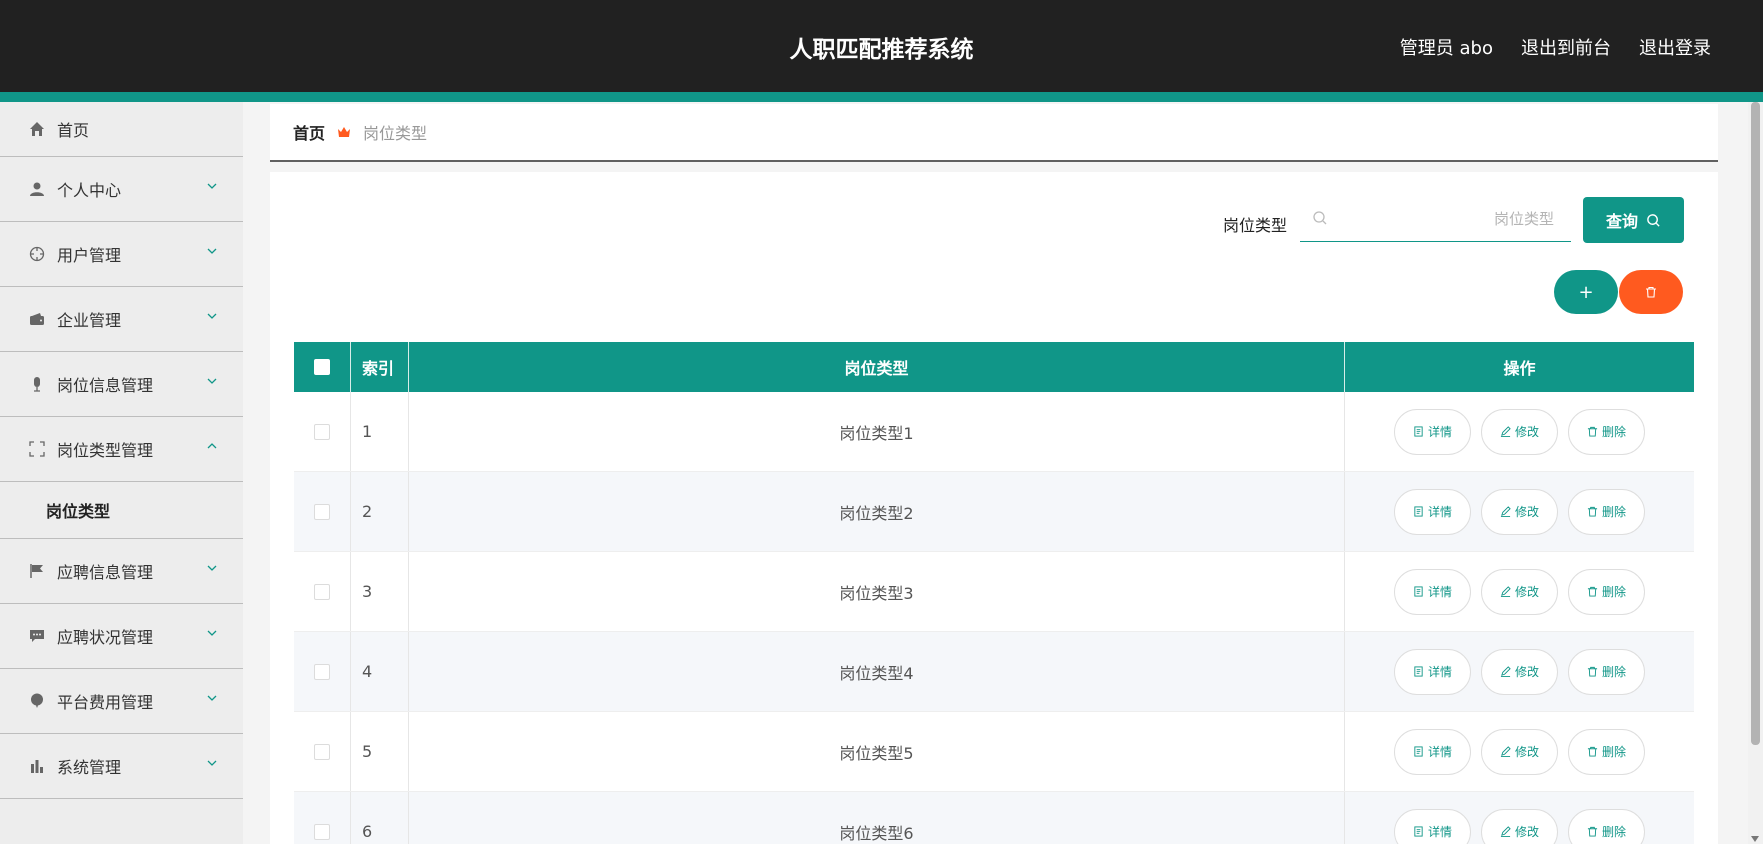 The width and height of the screenshot is (1763, 844). What do you see at coordinates (1621, 221) in the screenshot?
I see `query-button-label: 查询` at bounding box center [1621, 221].